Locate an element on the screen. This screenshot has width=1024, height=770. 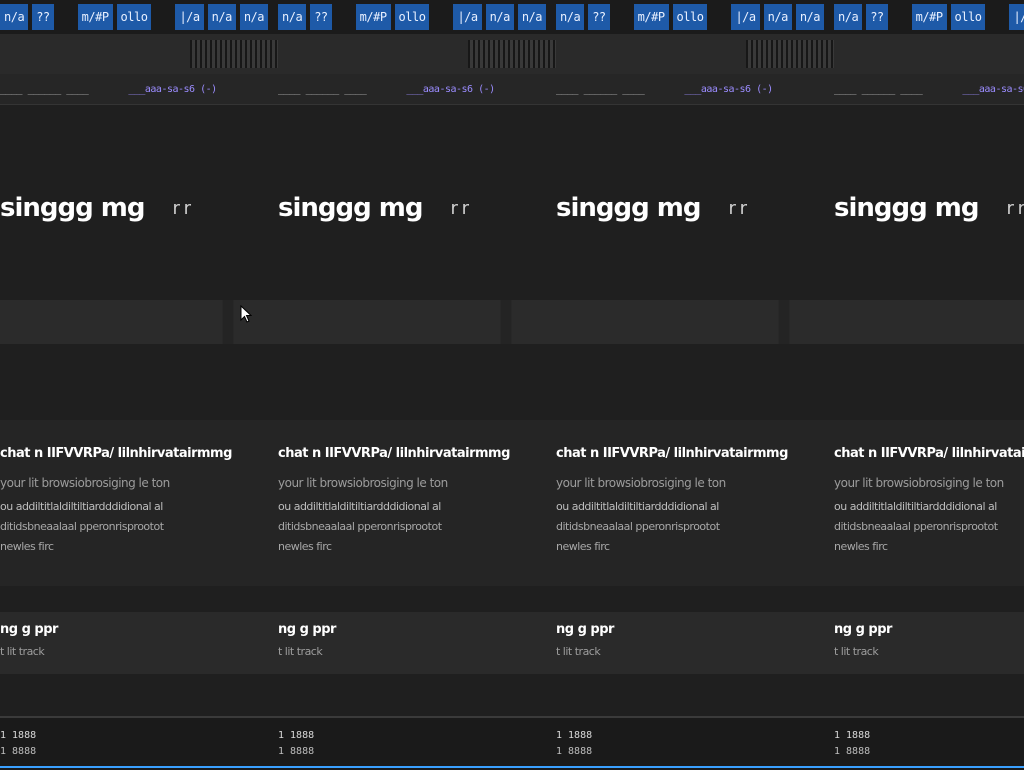
hero-heading: singgg mg r r is located at coordinates (695, 208).